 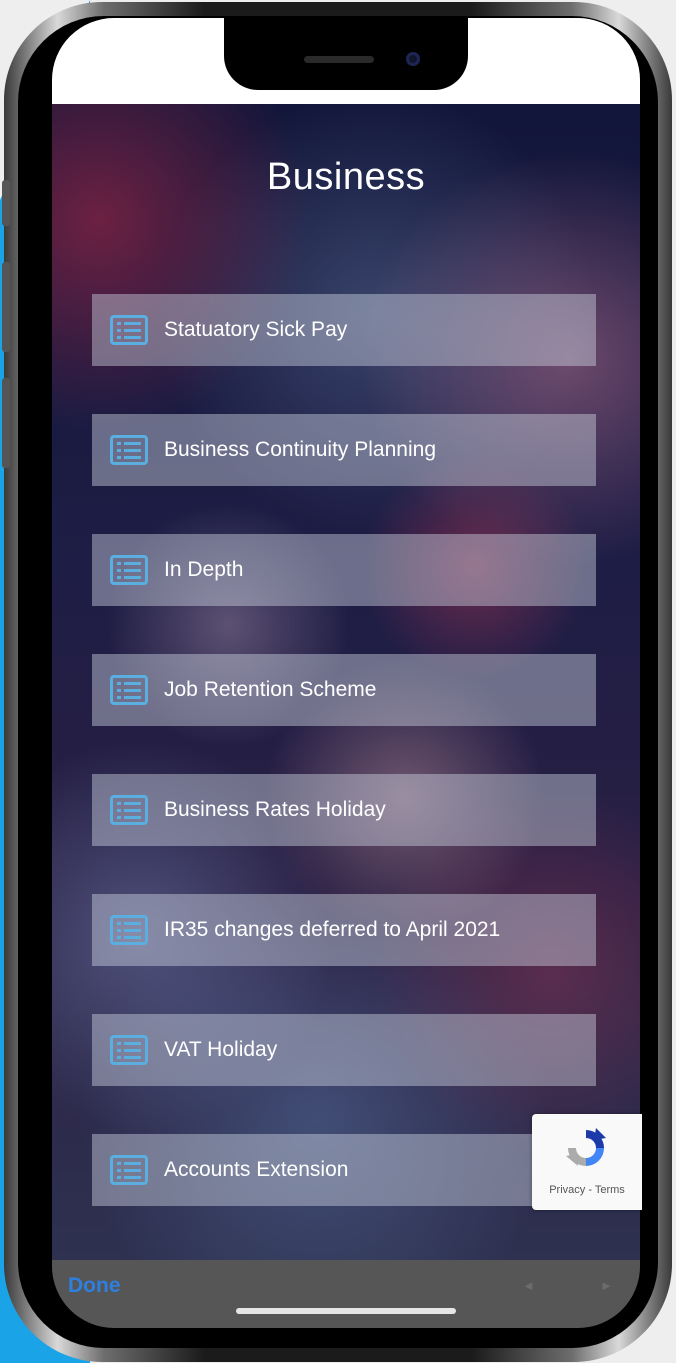 What do you see at coordinates (346, 1311) in the screenshot?
I see `home-indicator` at bounding box center [346, 1311].